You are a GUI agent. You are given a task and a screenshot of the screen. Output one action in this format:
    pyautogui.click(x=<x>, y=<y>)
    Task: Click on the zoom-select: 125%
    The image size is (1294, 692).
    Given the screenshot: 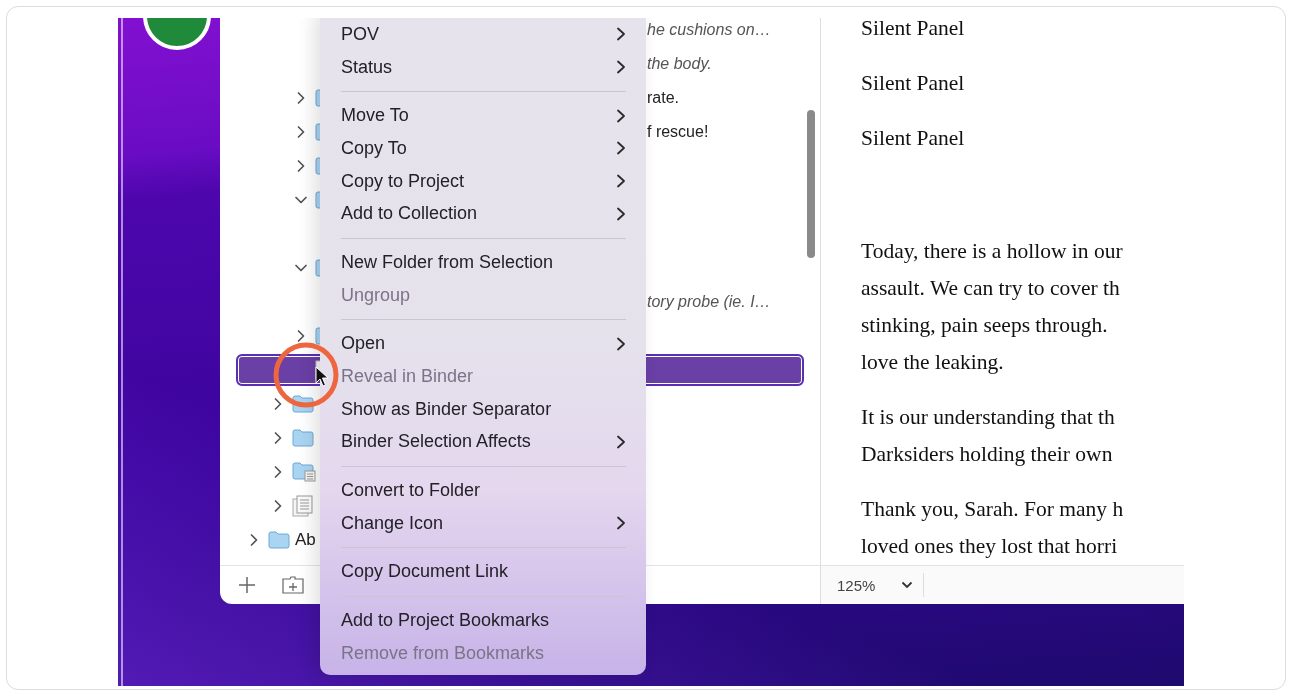 What is the action you would take?
    pyautogui.click(x=881, y=585)
    